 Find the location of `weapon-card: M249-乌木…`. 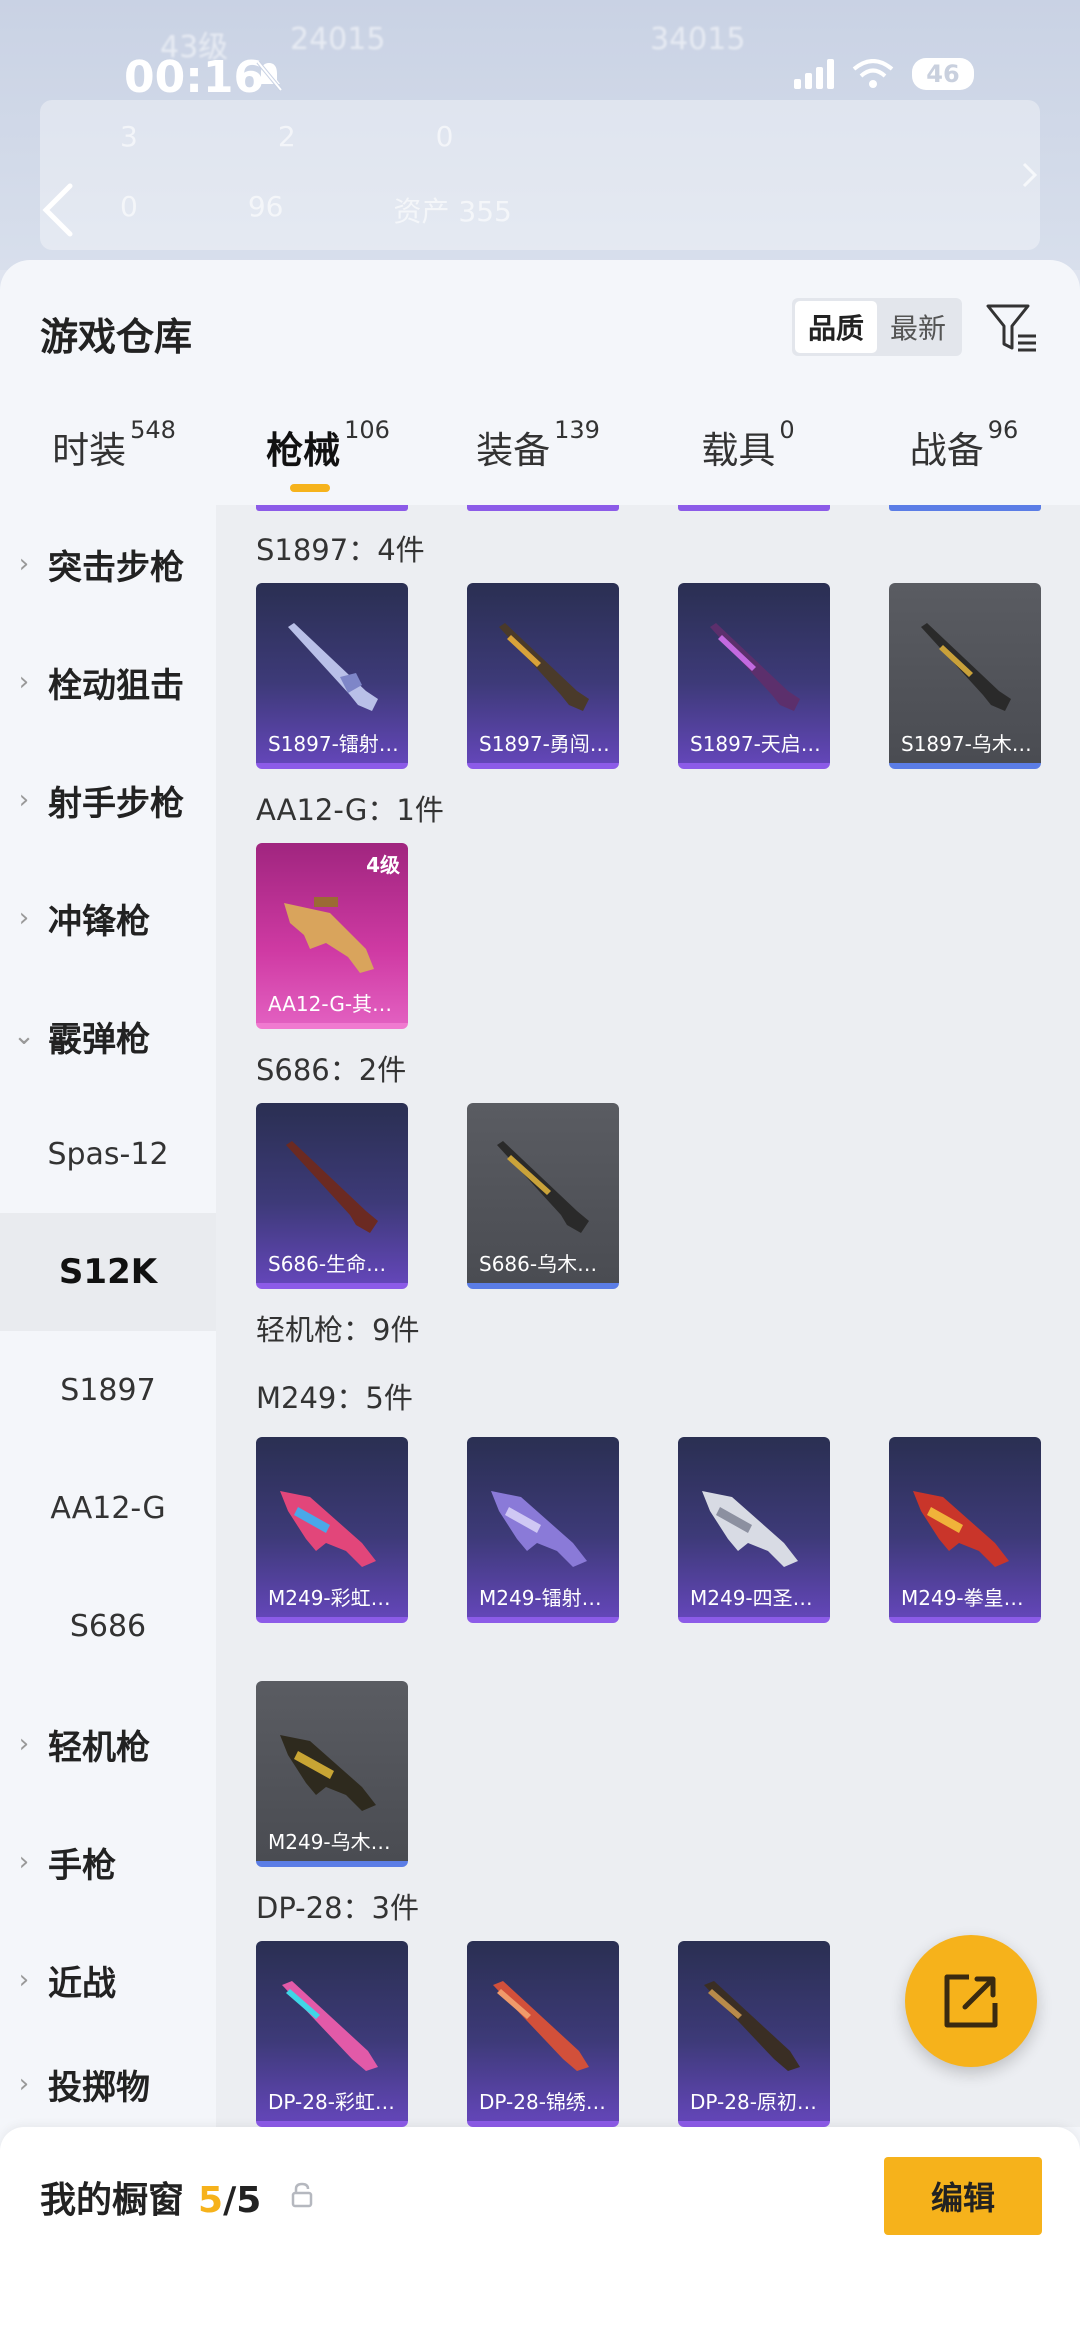

weapon-card: M249-乌木… is located at coordinates (332, 1774).